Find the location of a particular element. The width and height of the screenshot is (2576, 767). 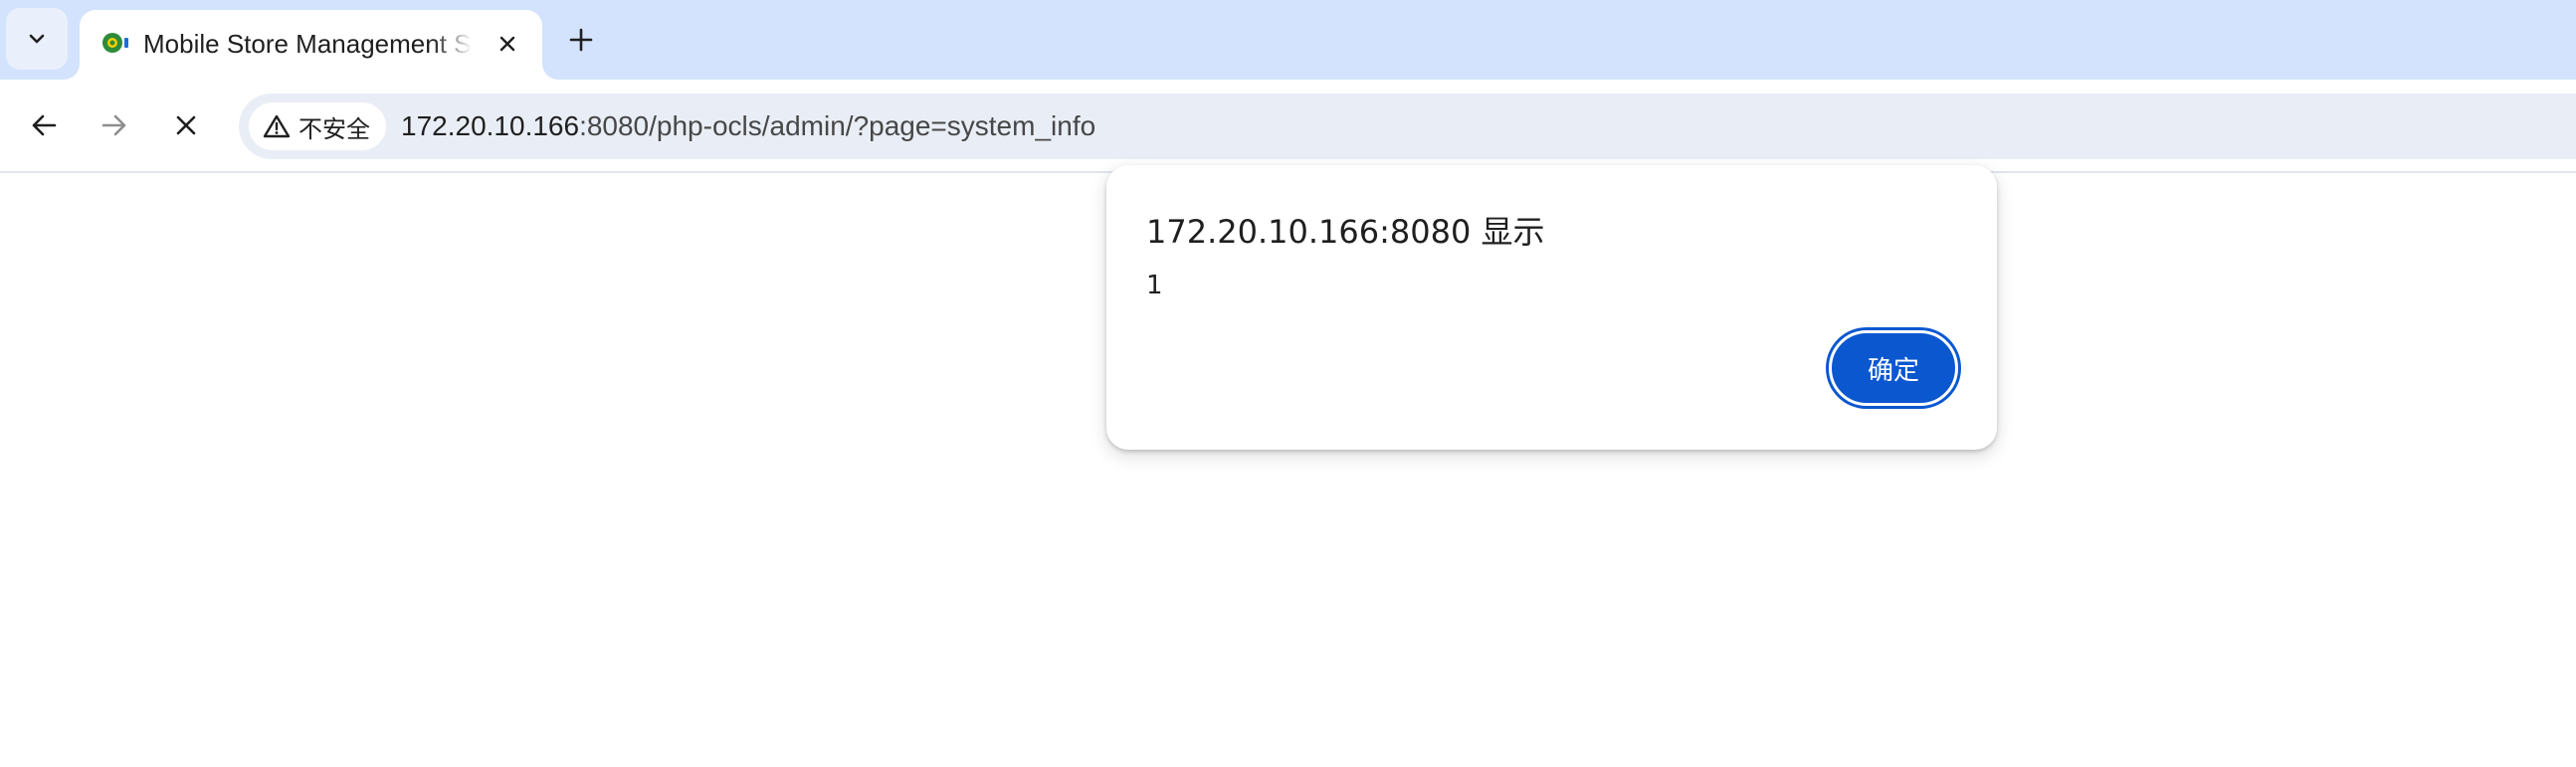

ok-button: 确定 is located at coordinates (1893, 368).